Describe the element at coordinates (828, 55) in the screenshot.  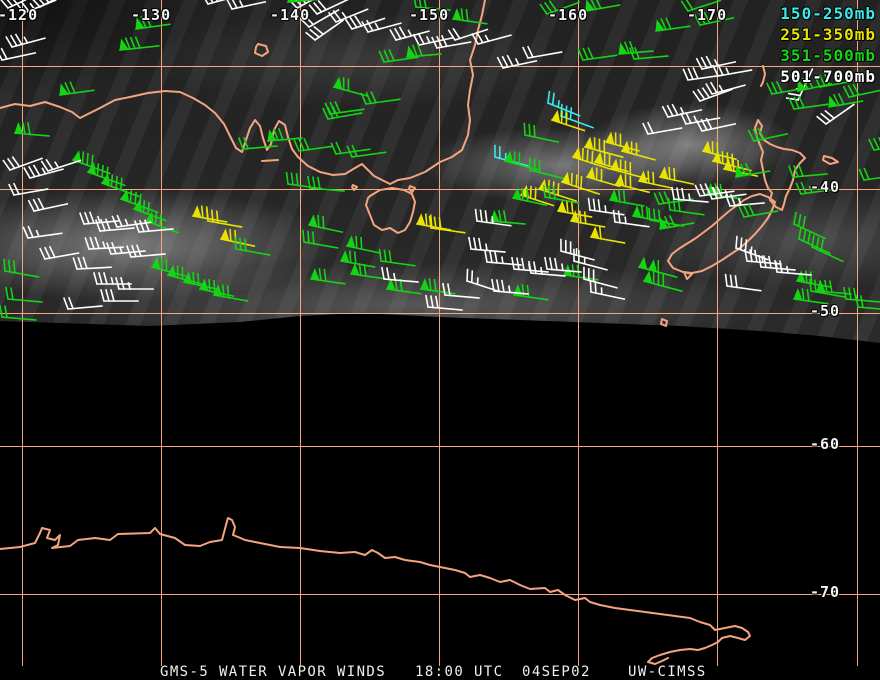
I see `legend-item-351-500mb: 351-500mb` at that location.